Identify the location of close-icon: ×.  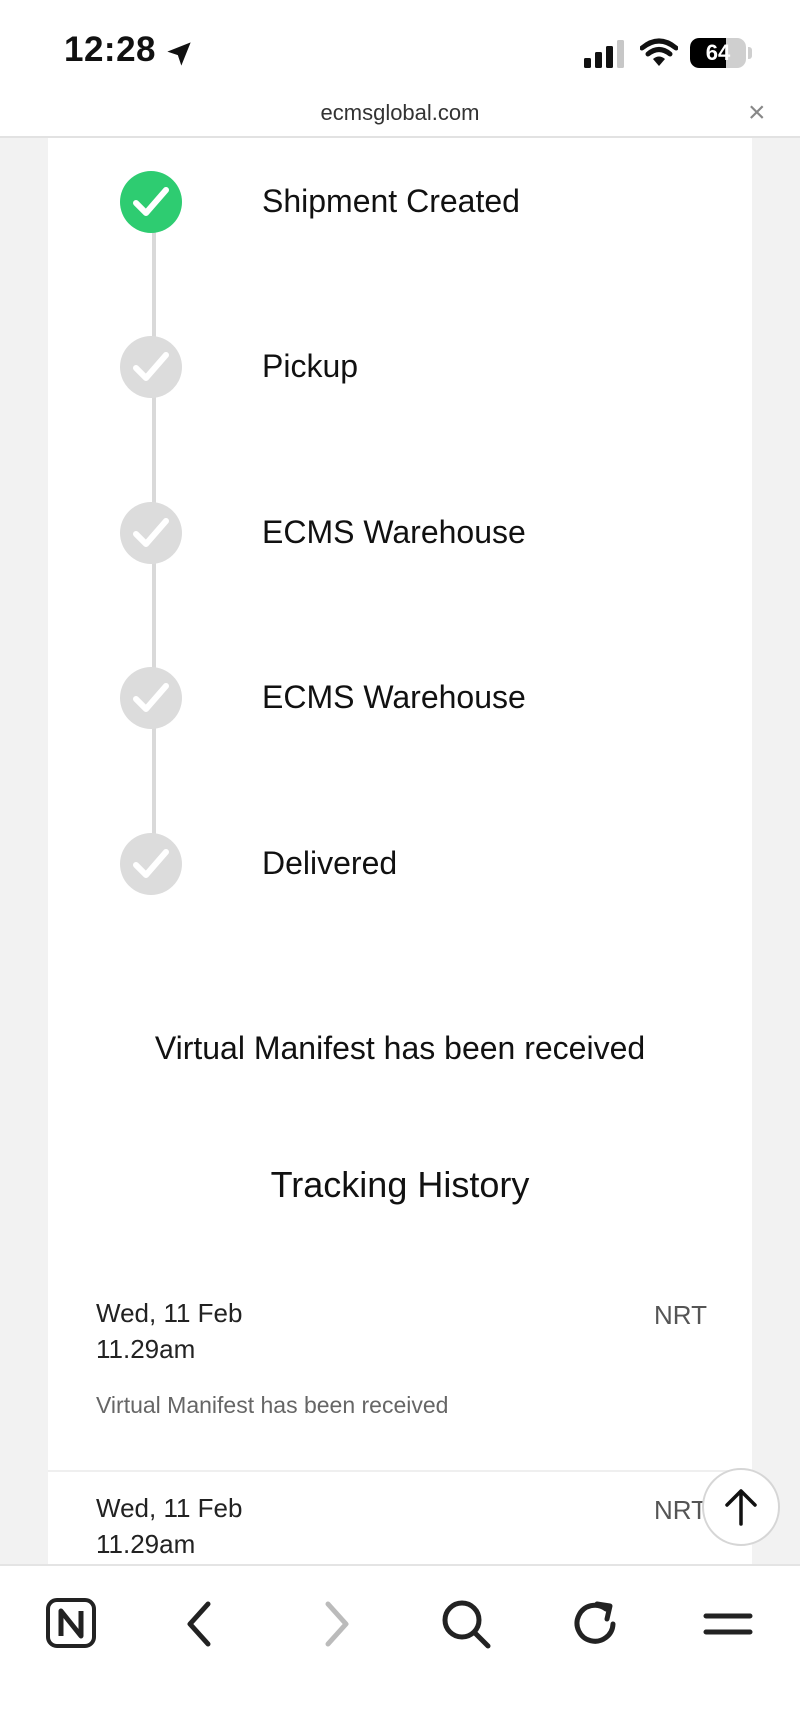
(757, 113).